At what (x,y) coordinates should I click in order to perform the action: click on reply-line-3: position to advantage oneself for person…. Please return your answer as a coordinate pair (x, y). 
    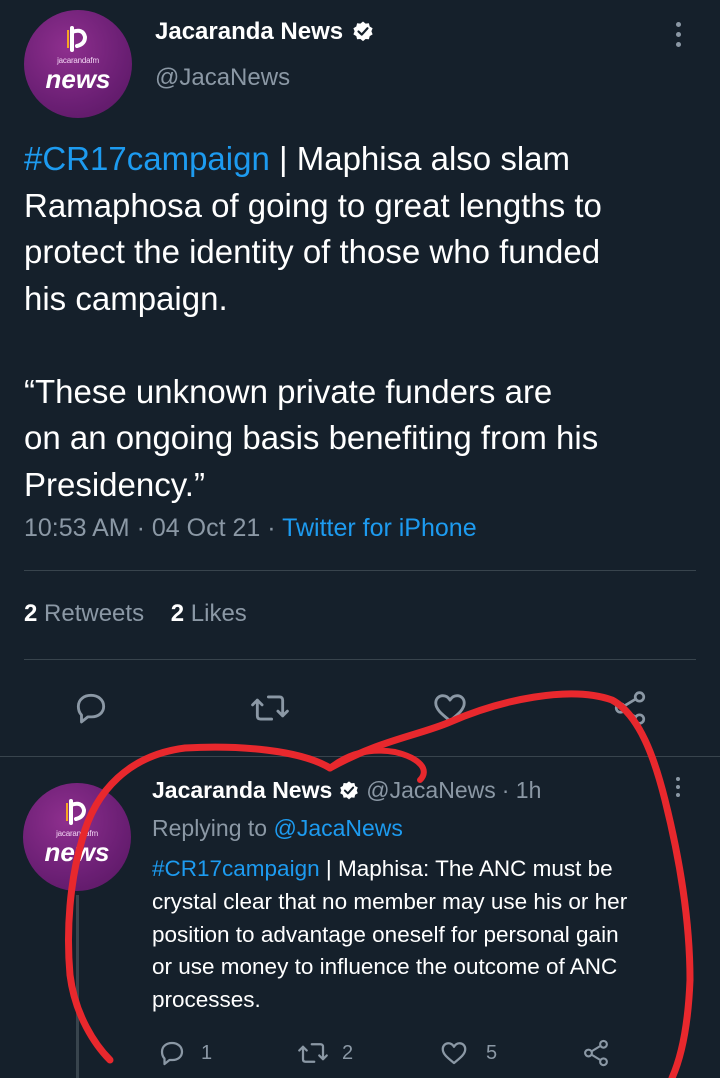
    Looking at the image, I should click on (385, 934).